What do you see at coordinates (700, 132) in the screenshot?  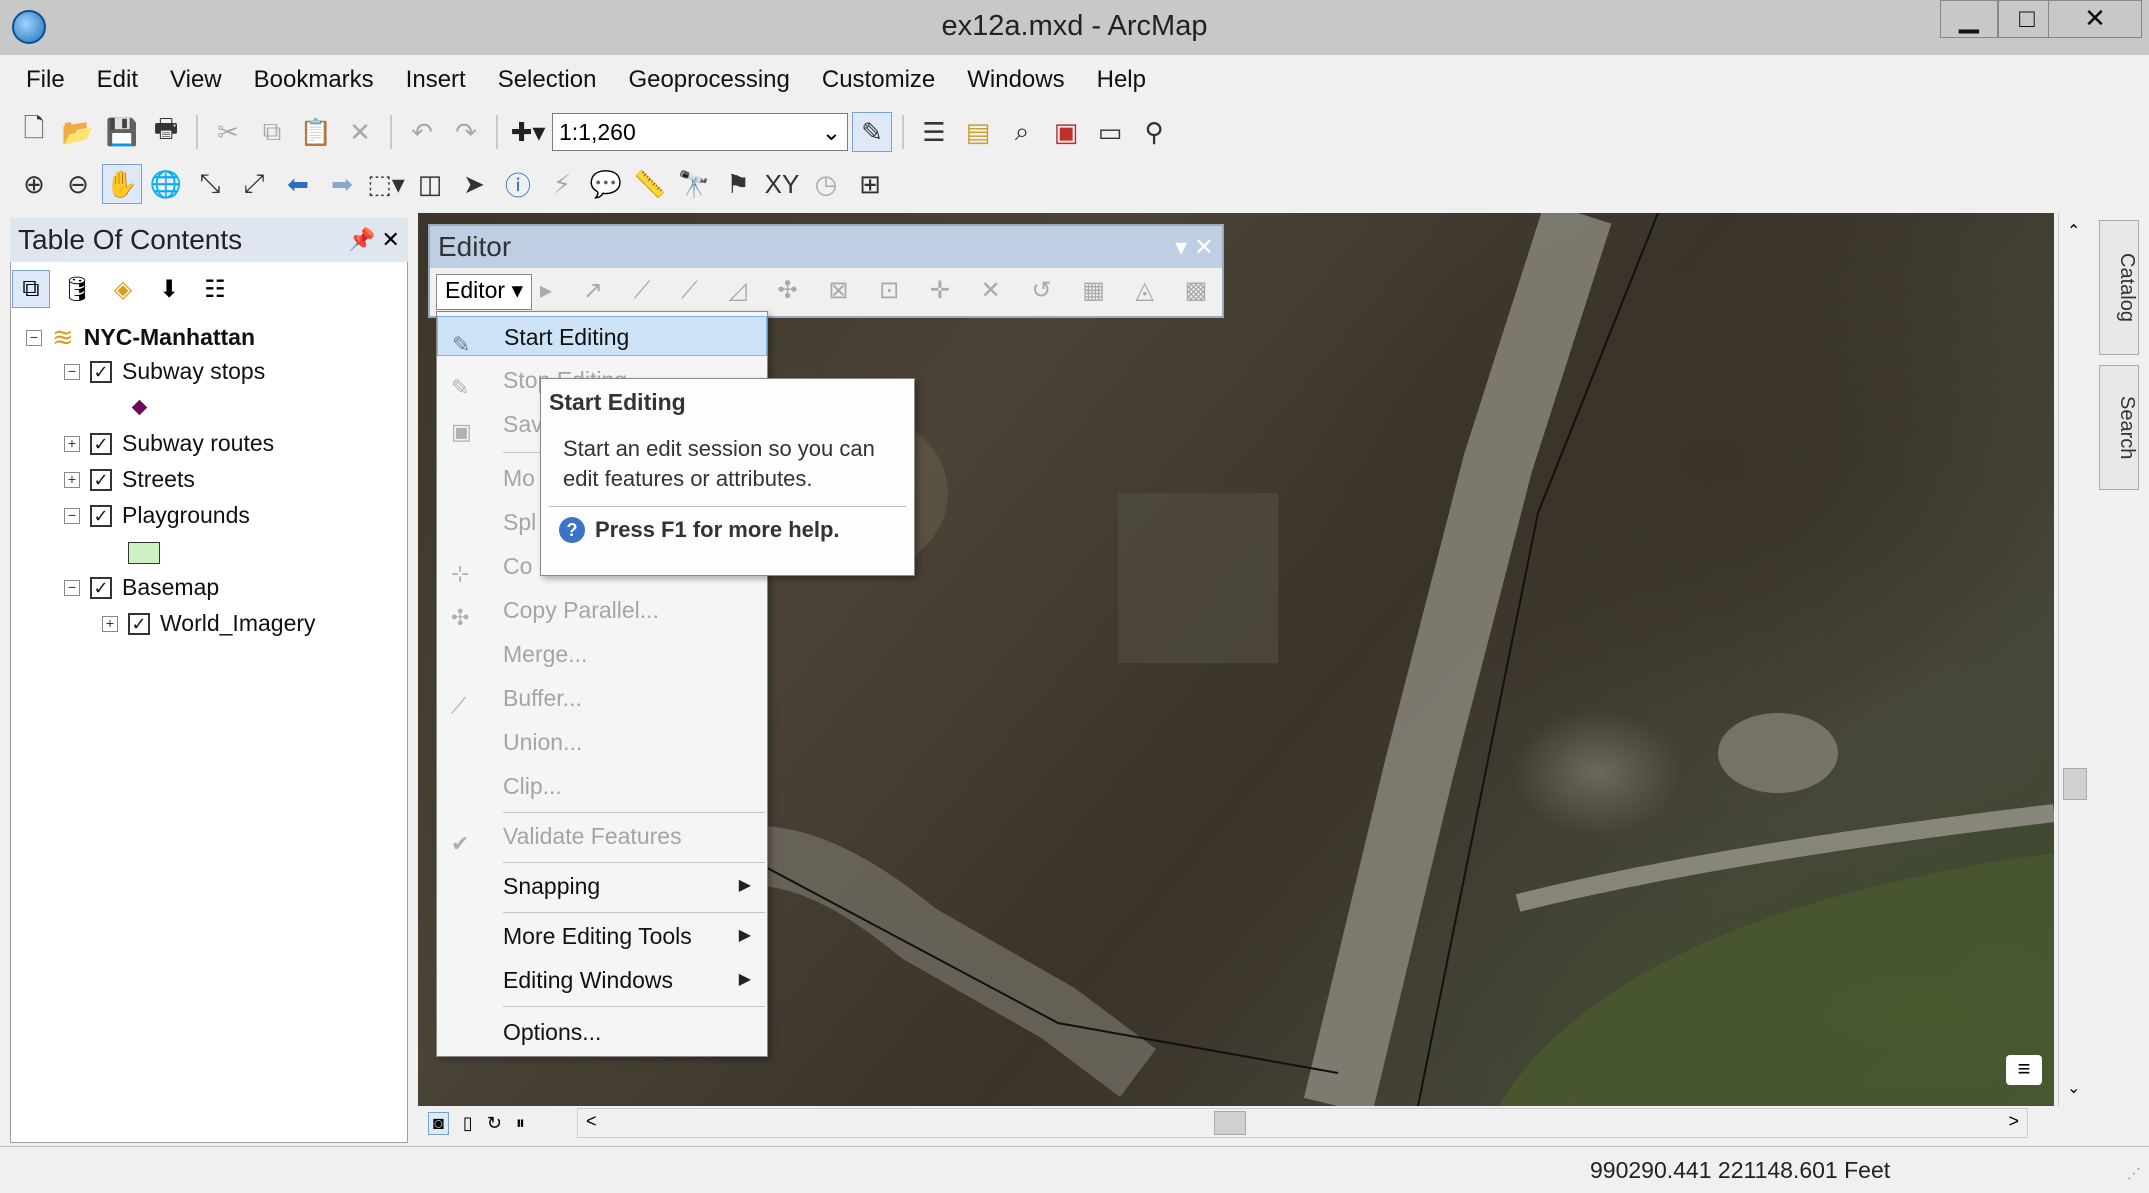 I see `map-scale-combo: 1:1,260 ⌄` at bounding box center [700, 132].